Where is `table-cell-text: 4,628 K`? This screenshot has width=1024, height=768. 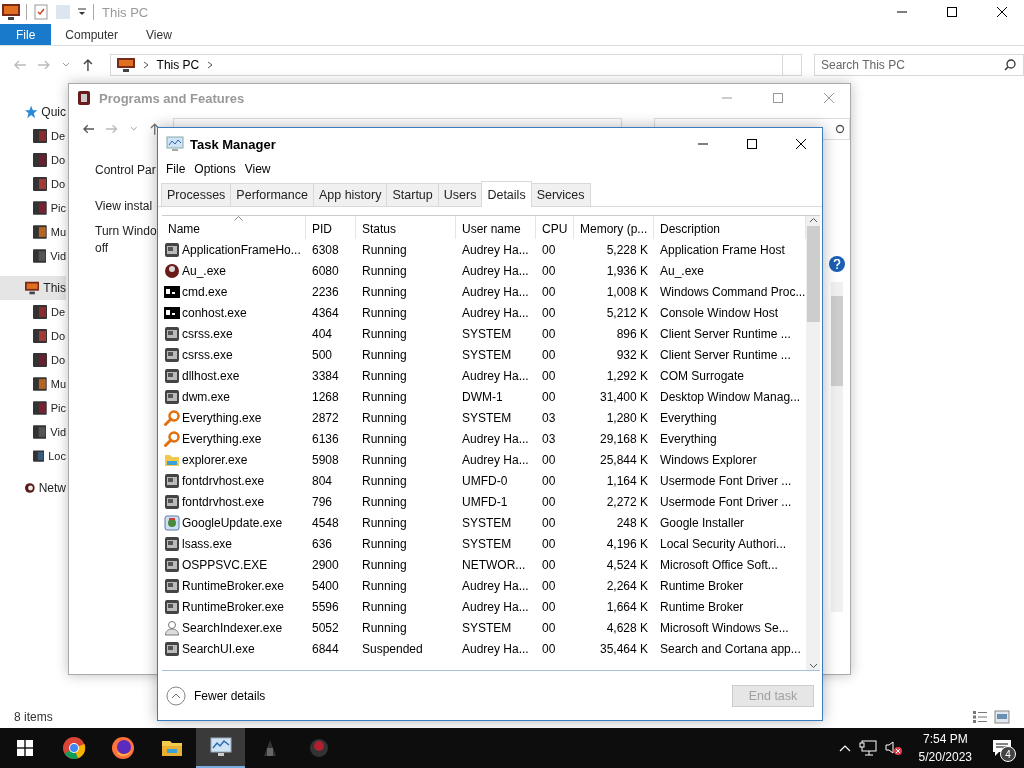 table-cell-text: 4,628 K is located at coordinates (627, 628).